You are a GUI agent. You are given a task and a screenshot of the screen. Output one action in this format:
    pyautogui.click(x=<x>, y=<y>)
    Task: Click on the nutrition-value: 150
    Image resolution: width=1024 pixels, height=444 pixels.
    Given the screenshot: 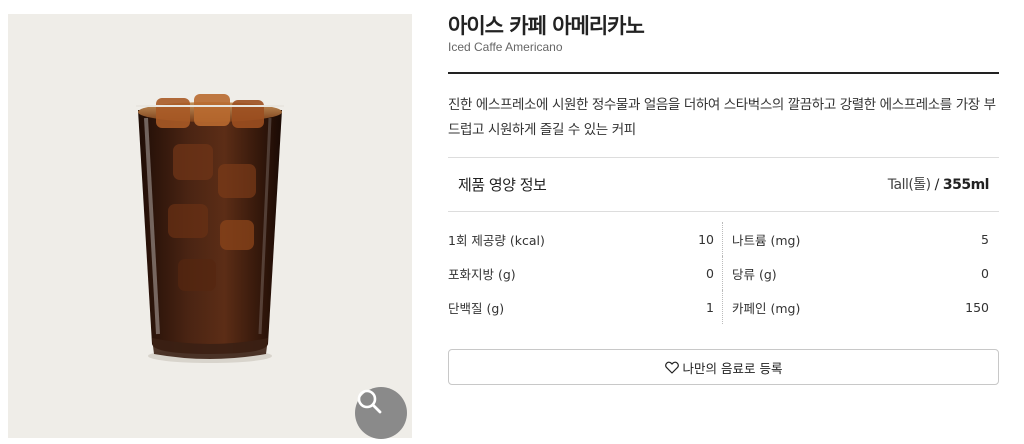 What is the action you would take?
    pyautogui.click(x=977, y=307)
    